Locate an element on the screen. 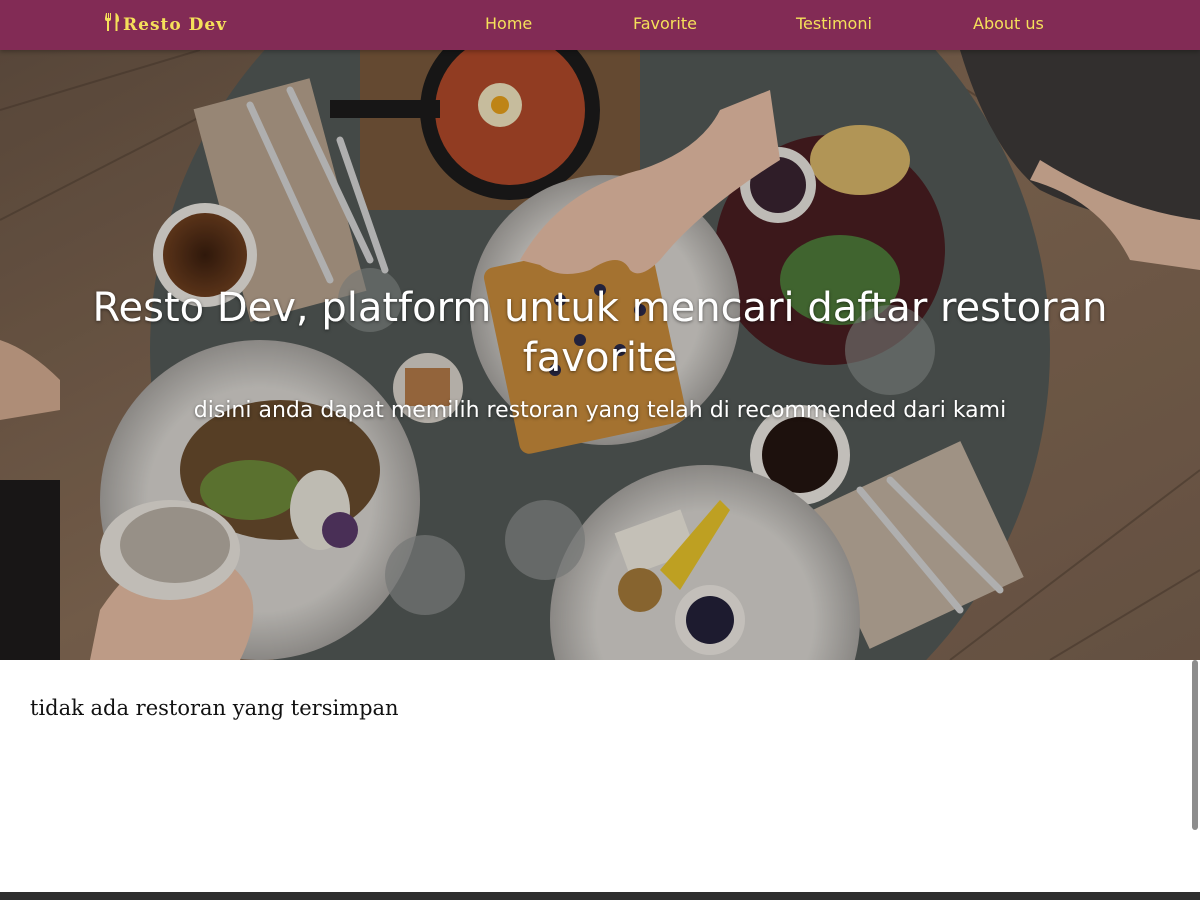 This screenshot has height=900, width=1200. footer is located at coordinates (600, 896).